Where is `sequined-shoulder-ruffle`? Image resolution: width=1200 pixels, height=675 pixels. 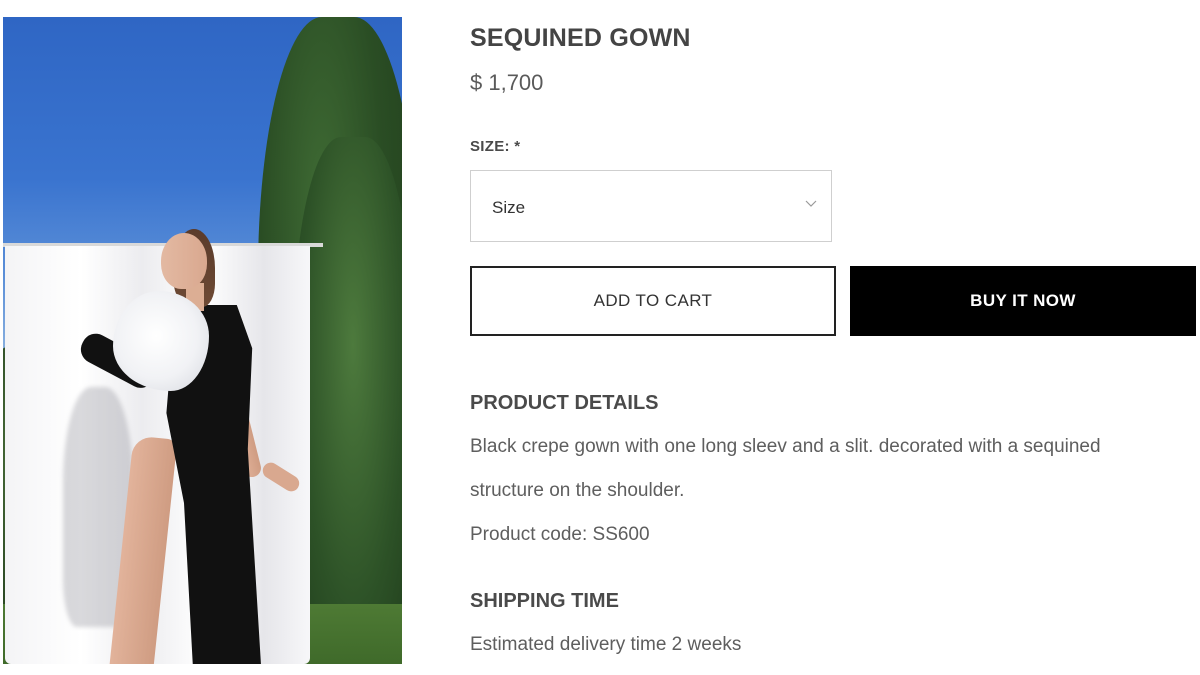
sequined-shoulder-ruffle is located at coordinates (161, 341).